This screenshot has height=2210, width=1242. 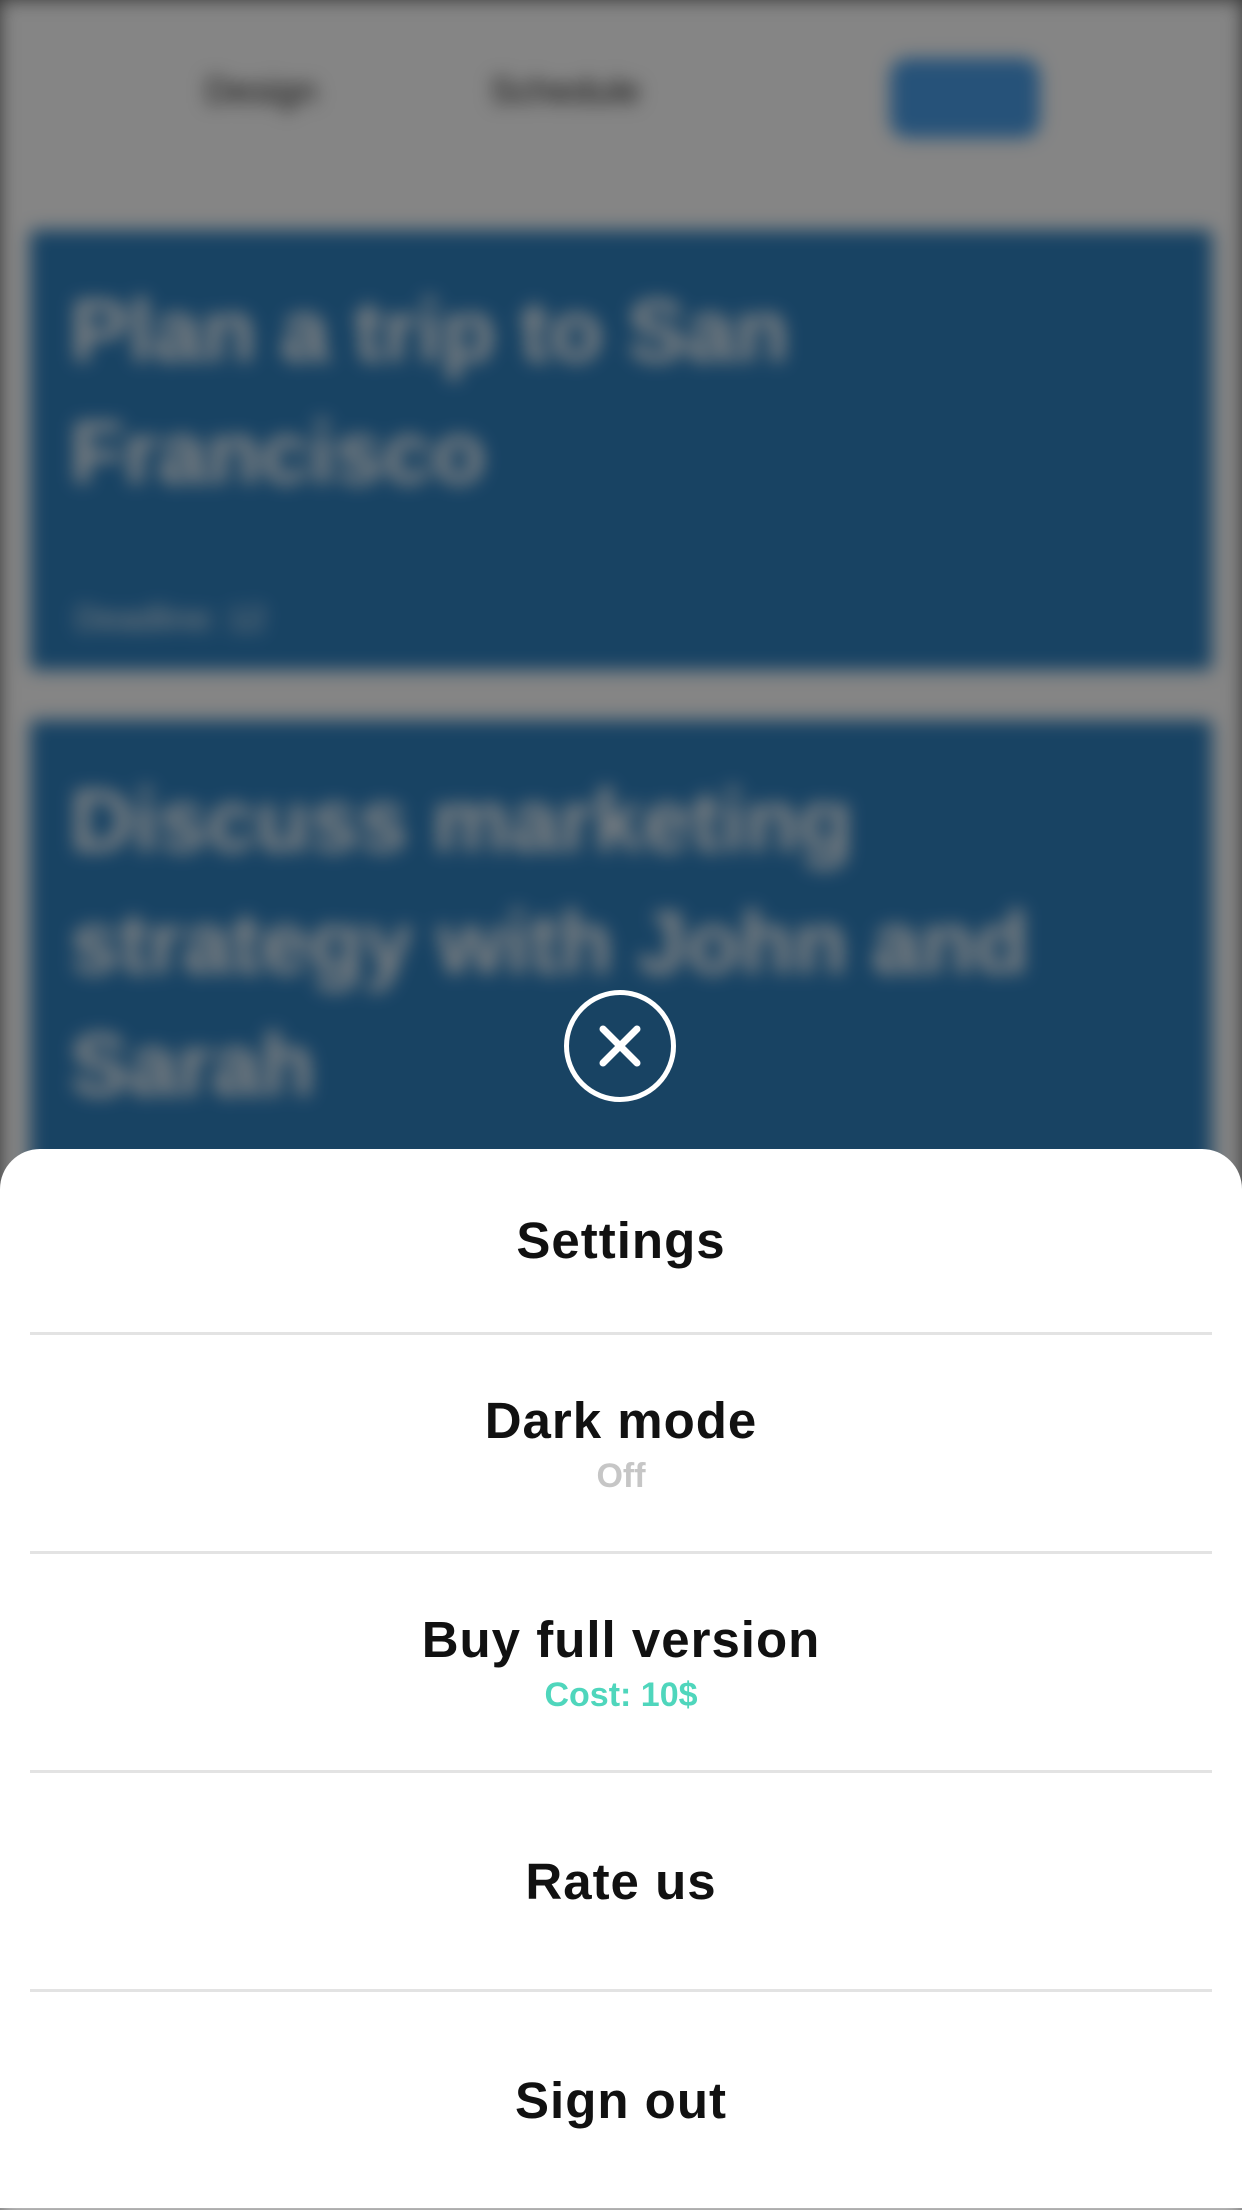 What do you see at coordinates (621, 1476) in the screenshot?
I see `dark-mode-status: Off` at bounding box center [621, 1476].